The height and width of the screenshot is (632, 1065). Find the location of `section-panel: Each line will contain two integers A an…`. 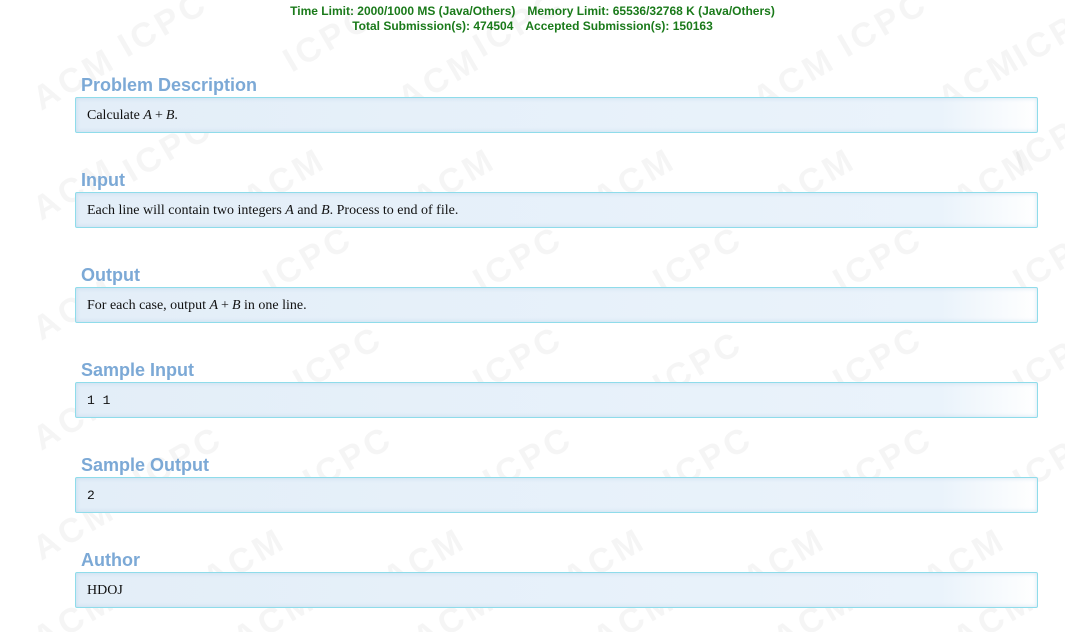

section-panel: Each line will contain two integers A an… is located at coordinates (556, 210).